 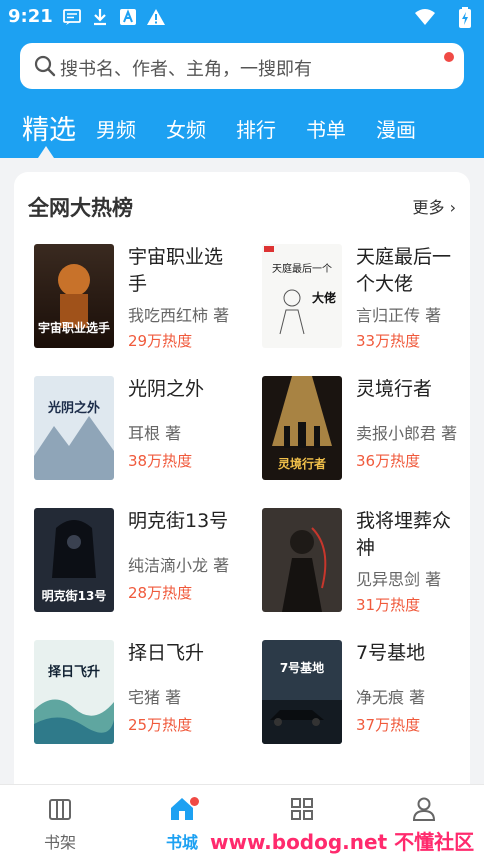 I want to click on book-heat: 33万热度, so click(x=388, y=341).